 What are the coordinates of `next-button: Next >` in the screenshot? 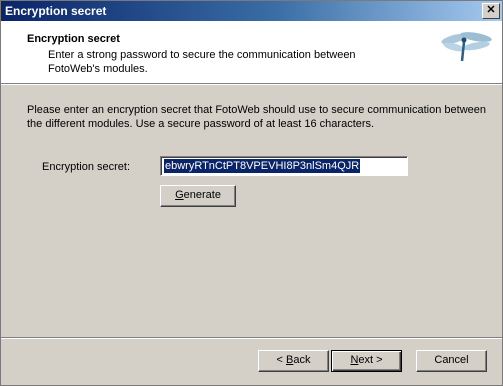 It's located at (366, 361).